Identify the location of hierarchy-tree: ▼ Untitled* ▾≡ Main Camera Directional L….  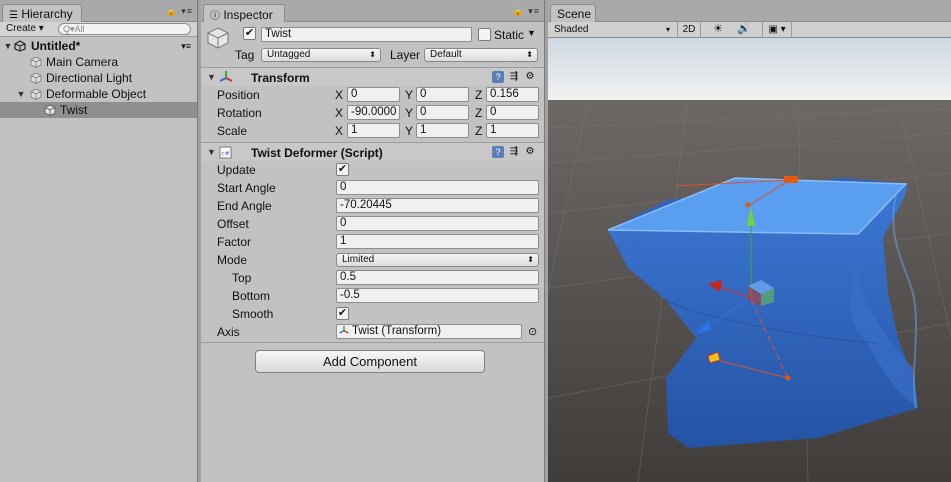
(98, 78).